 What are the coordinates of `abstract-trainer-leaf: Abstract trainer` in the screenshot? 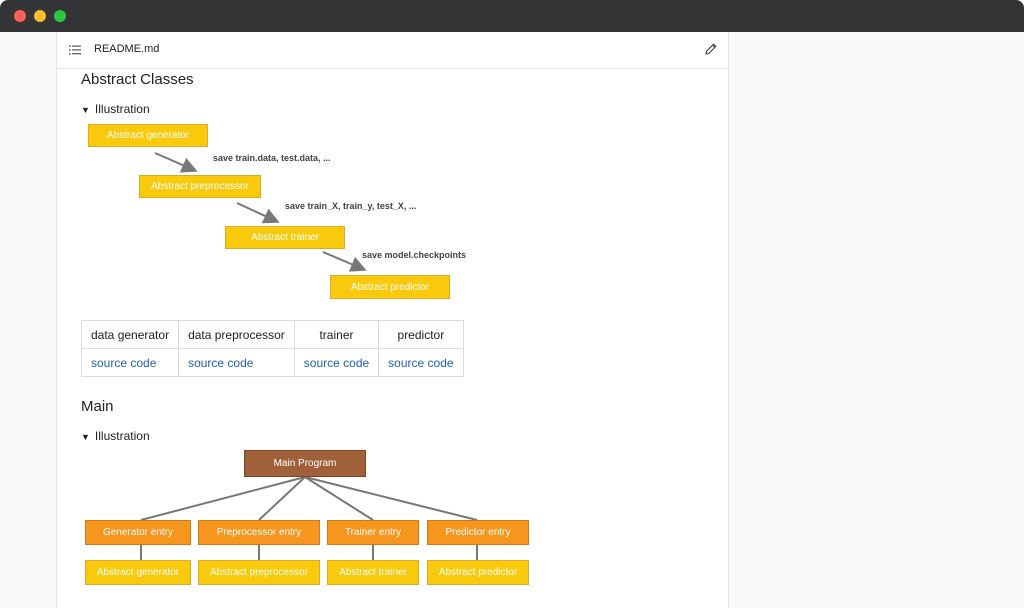 It's located at (373, 572).